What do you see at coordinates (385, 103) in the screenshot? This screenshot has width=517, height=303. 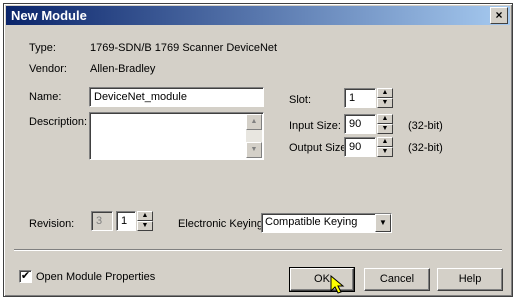 I see `slot-down-icon: ▼` at bounding box center [385, 103].